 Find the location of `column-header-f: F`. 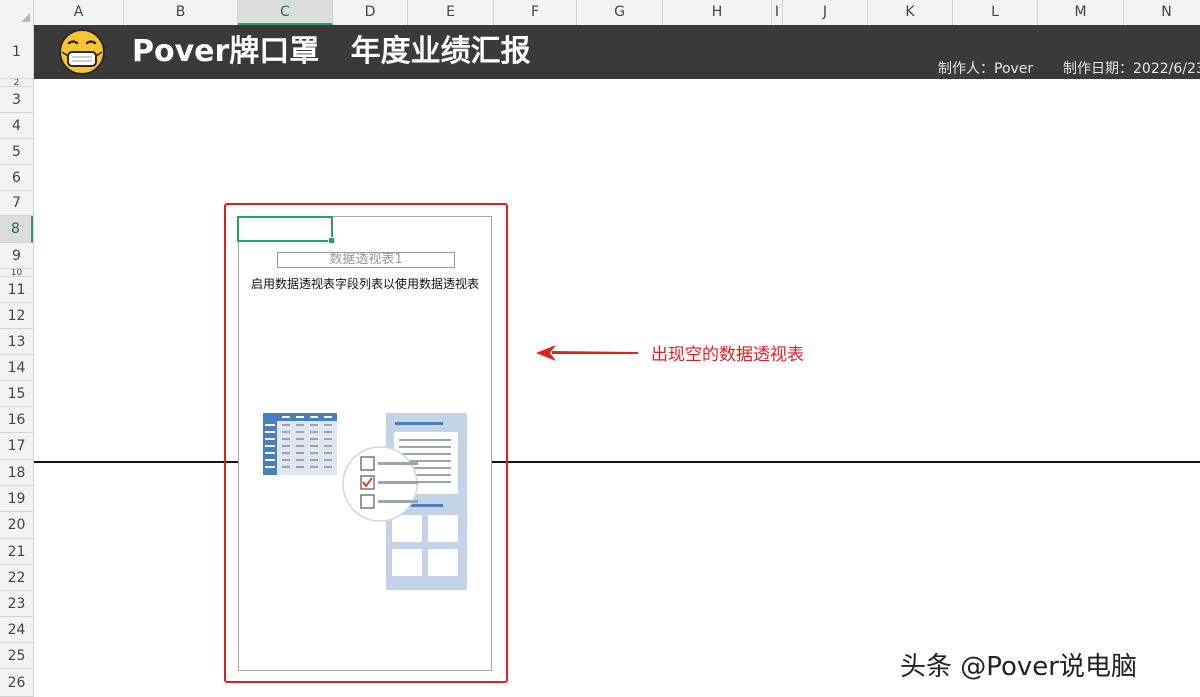

column-header-f: F is located at coordinates (535, 12).